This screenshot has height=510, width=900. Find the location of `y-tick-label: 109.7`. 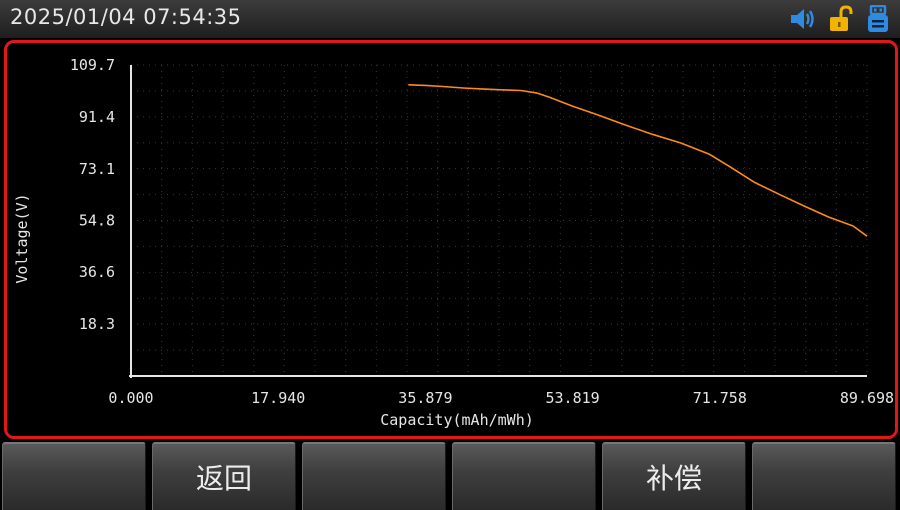

y-tick-label: 109.7 is located at coordinates (92, 65).